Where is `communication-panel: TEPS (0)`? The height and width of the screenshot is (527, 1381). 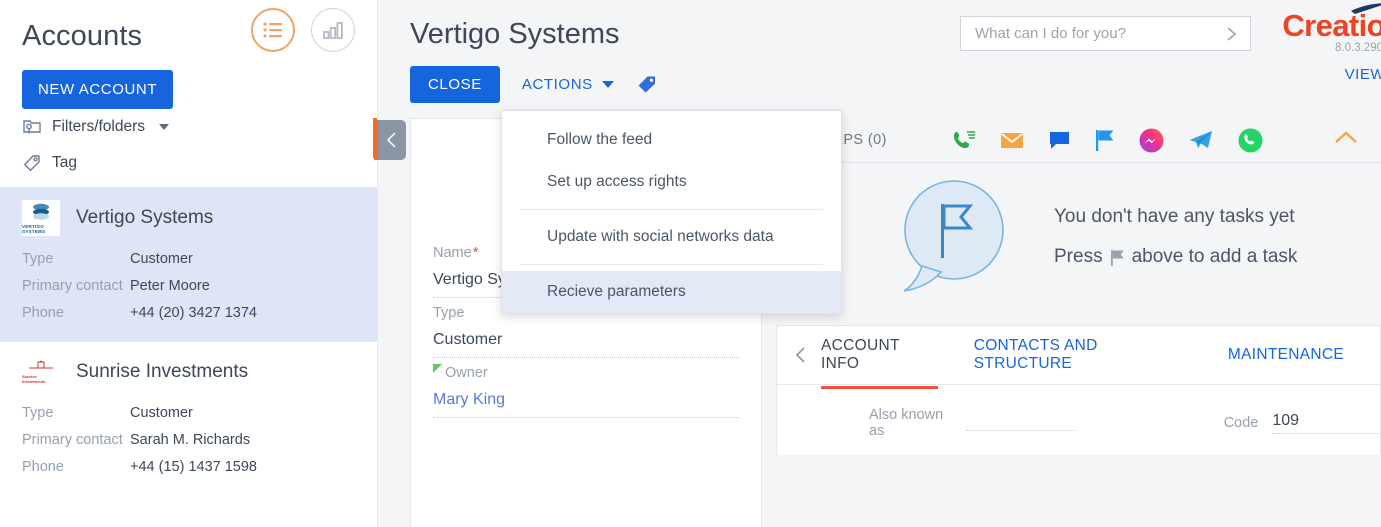
communication-panel: TEPS (0) is located at coordinates (1078, 140).